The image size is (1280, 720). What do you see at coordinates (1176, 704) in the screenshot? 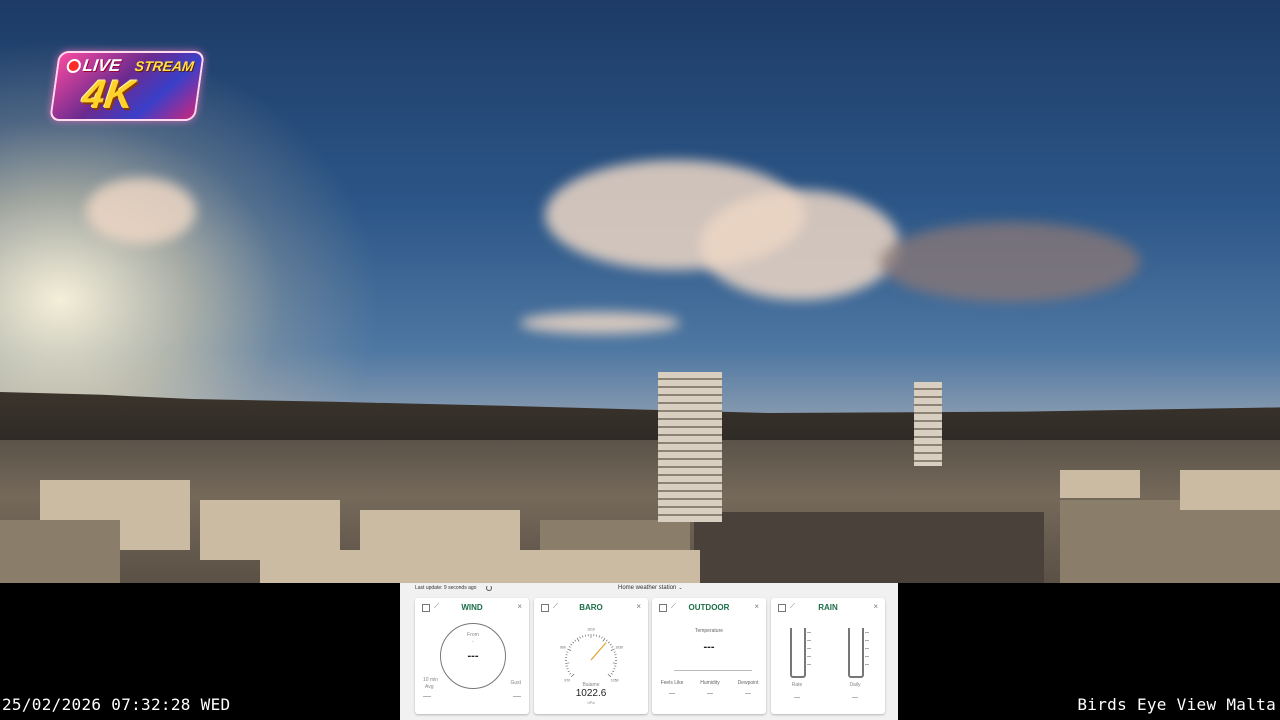
I see `channel-name: Birds Eye View Malta` at bounding box center [1176, 704].